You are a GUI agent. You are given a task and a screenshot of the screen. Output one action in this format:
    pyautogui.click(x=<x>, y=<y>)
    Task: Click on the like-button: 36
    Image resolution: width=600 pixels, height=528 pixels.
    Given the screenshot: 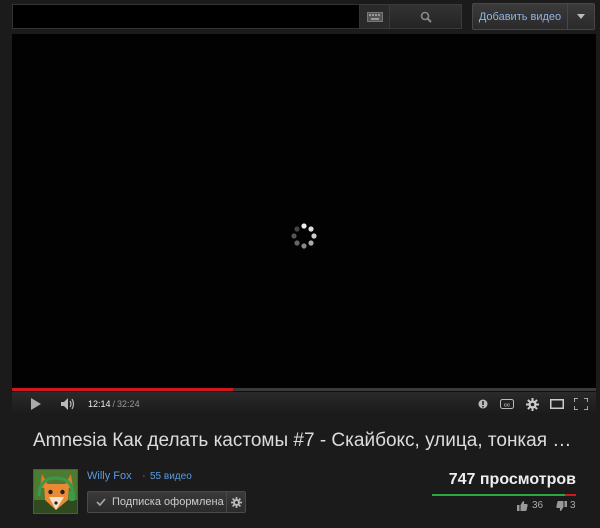 What is the action you would take?
    pyautogui.click(x=530, y=505)
    